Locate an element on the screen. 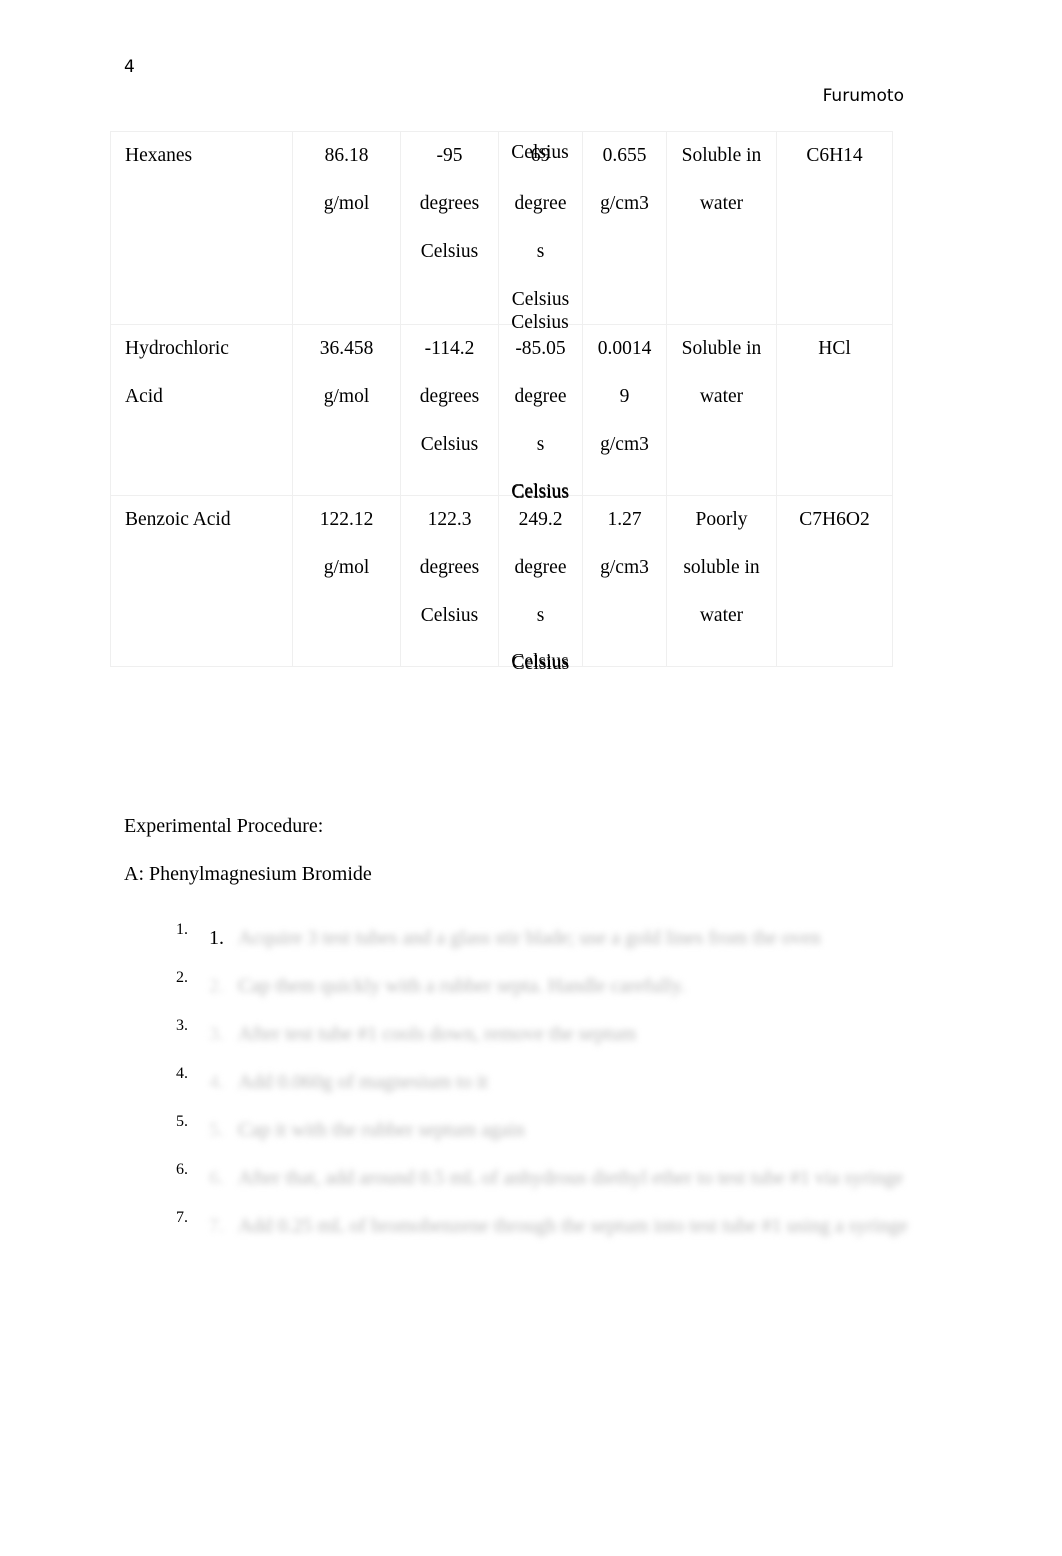 This screenshot has height=1556, width=1062. cell-lines: 0.655 g/cm3 is located at coordinates (624, 180).